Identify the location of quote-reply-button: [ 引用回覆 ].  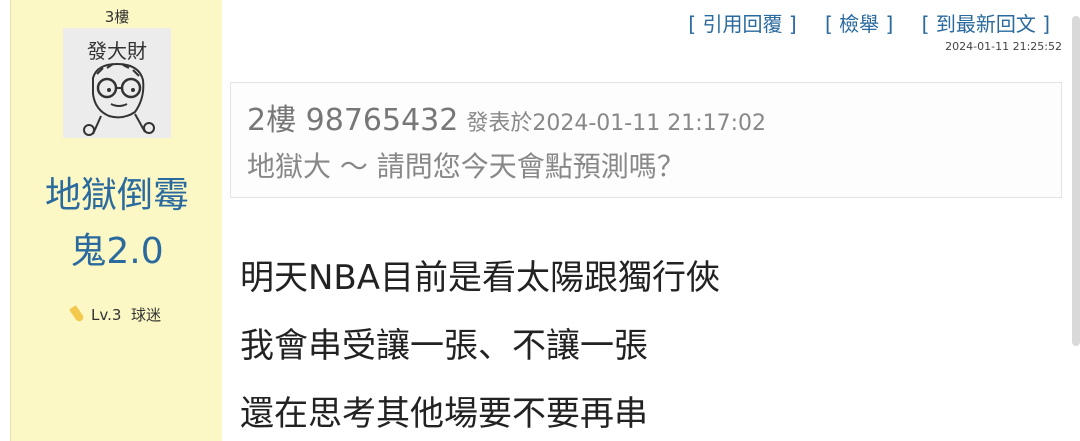
(742, 24).